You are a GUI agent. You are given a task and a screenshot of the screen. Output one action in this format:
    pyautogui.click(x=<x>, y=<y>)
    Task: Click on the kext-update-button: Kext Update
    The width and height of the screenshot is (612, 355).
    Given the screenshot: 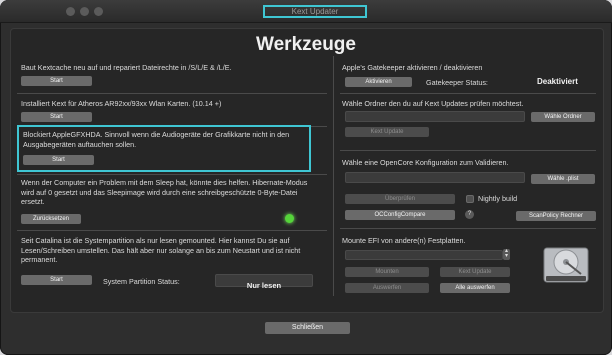 What is the action you would take?
    pyautogui.click(x=387, y=132)
    